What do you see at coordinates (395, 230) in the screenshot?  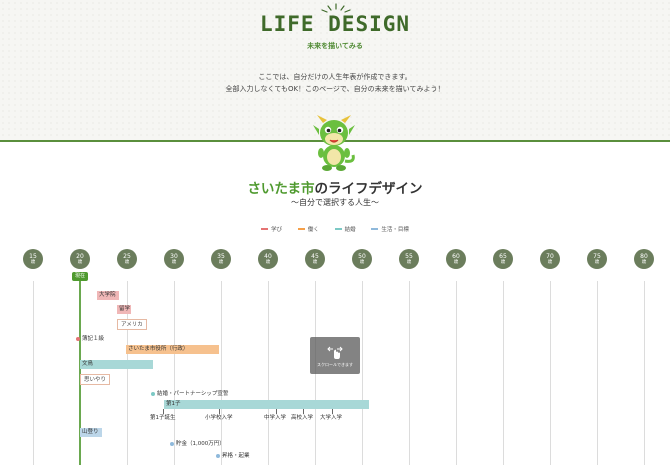 I see `legend-label: 生活・目標` at bounding box center [395, 230].